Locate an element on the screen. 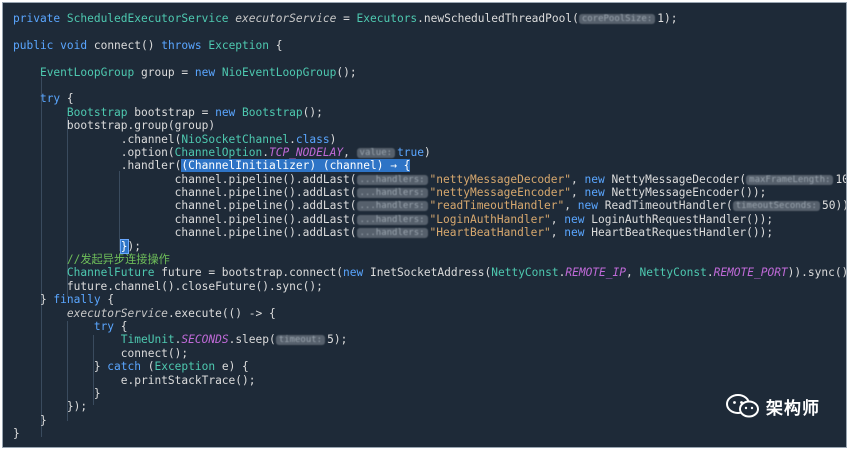 The height and width of the screenshot is (452, 851). code-token: public is located at coordinates (37, 45).